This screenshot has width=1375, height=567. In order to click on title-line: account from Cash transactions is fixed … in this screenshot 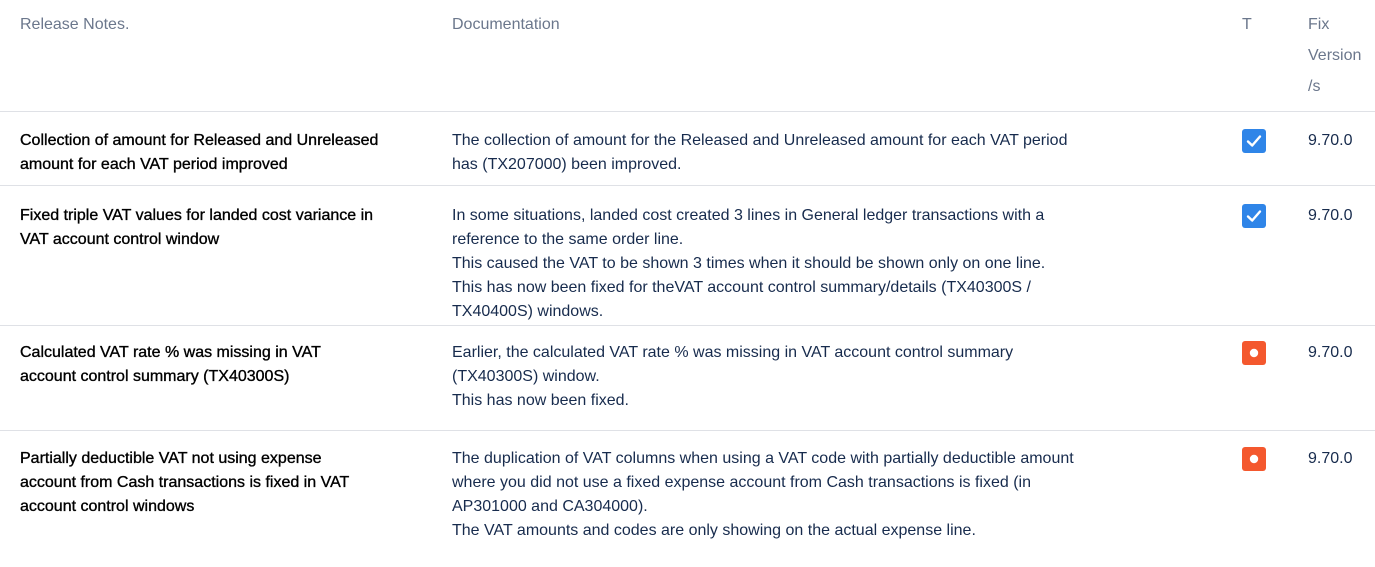, I will do `click(185, 482)`.